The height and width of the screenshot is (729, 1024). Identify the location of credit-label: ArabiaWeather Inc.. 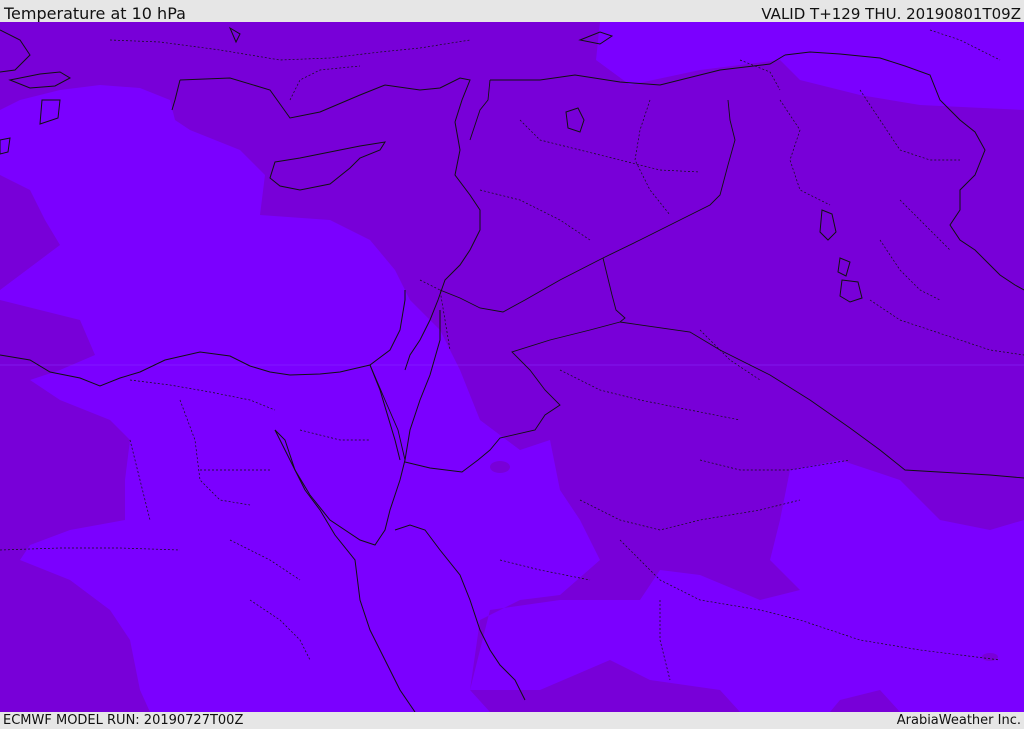
(958, 720).